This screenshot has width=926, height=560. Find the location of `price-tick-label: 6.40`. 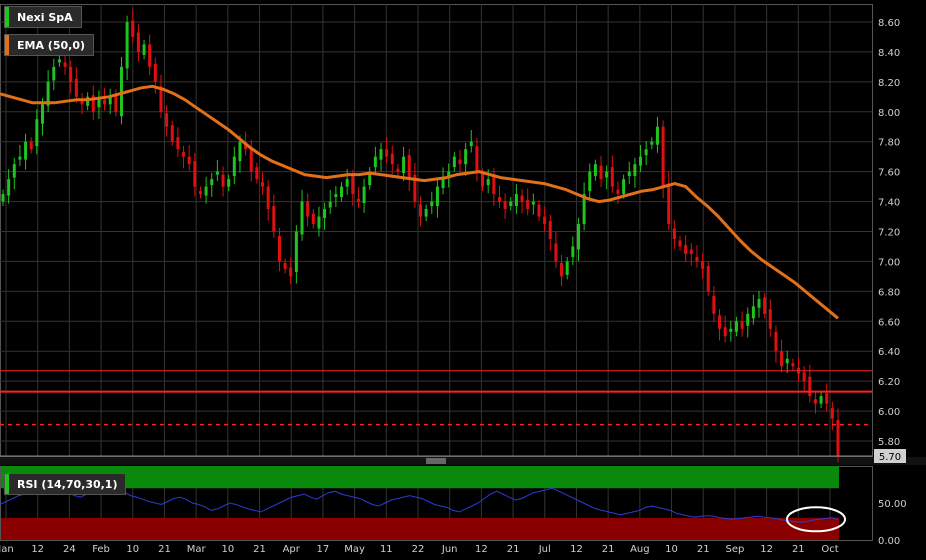

price-tick-label: 6.40 is located at coordinates (889, 352).